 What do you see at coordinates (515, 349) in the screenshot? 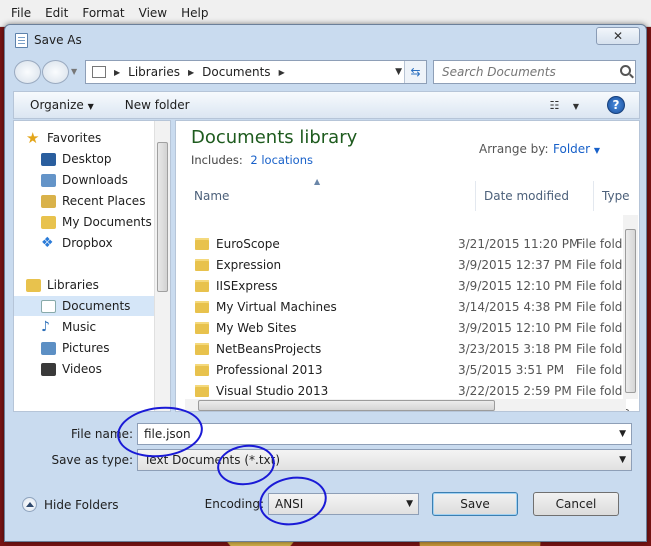
I see `date-modified-cell: 3/23/2015 3:18 PM` at bounding box center [515, 349].